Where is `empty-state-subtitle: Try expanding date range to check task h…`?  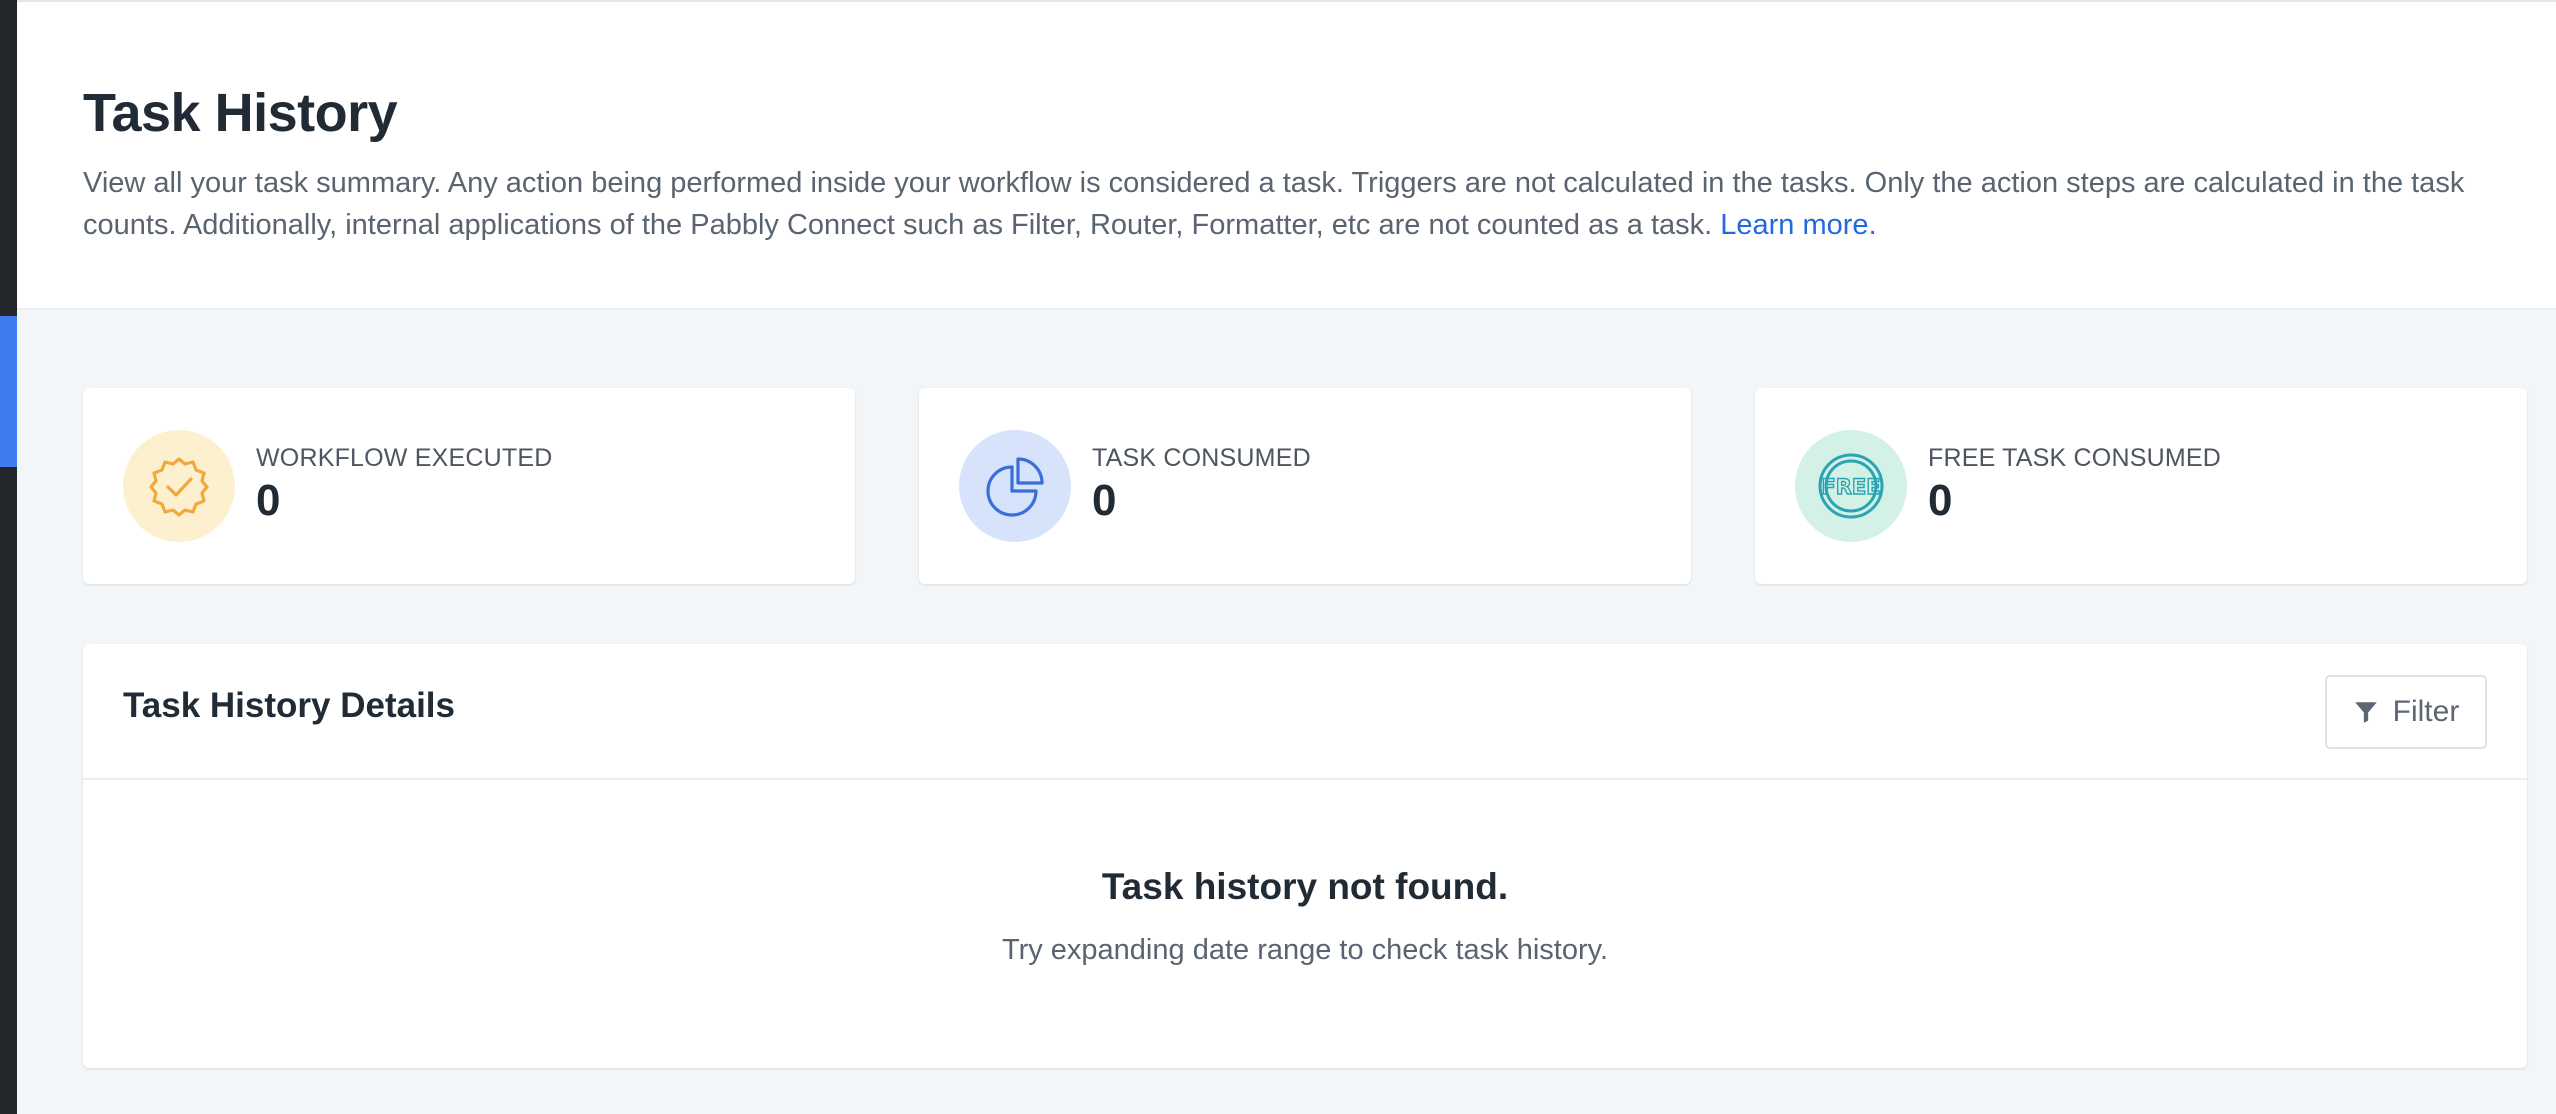
empty-state-subtitle: Try expanding date range to check task h… is located at coordinates (1305, 950).